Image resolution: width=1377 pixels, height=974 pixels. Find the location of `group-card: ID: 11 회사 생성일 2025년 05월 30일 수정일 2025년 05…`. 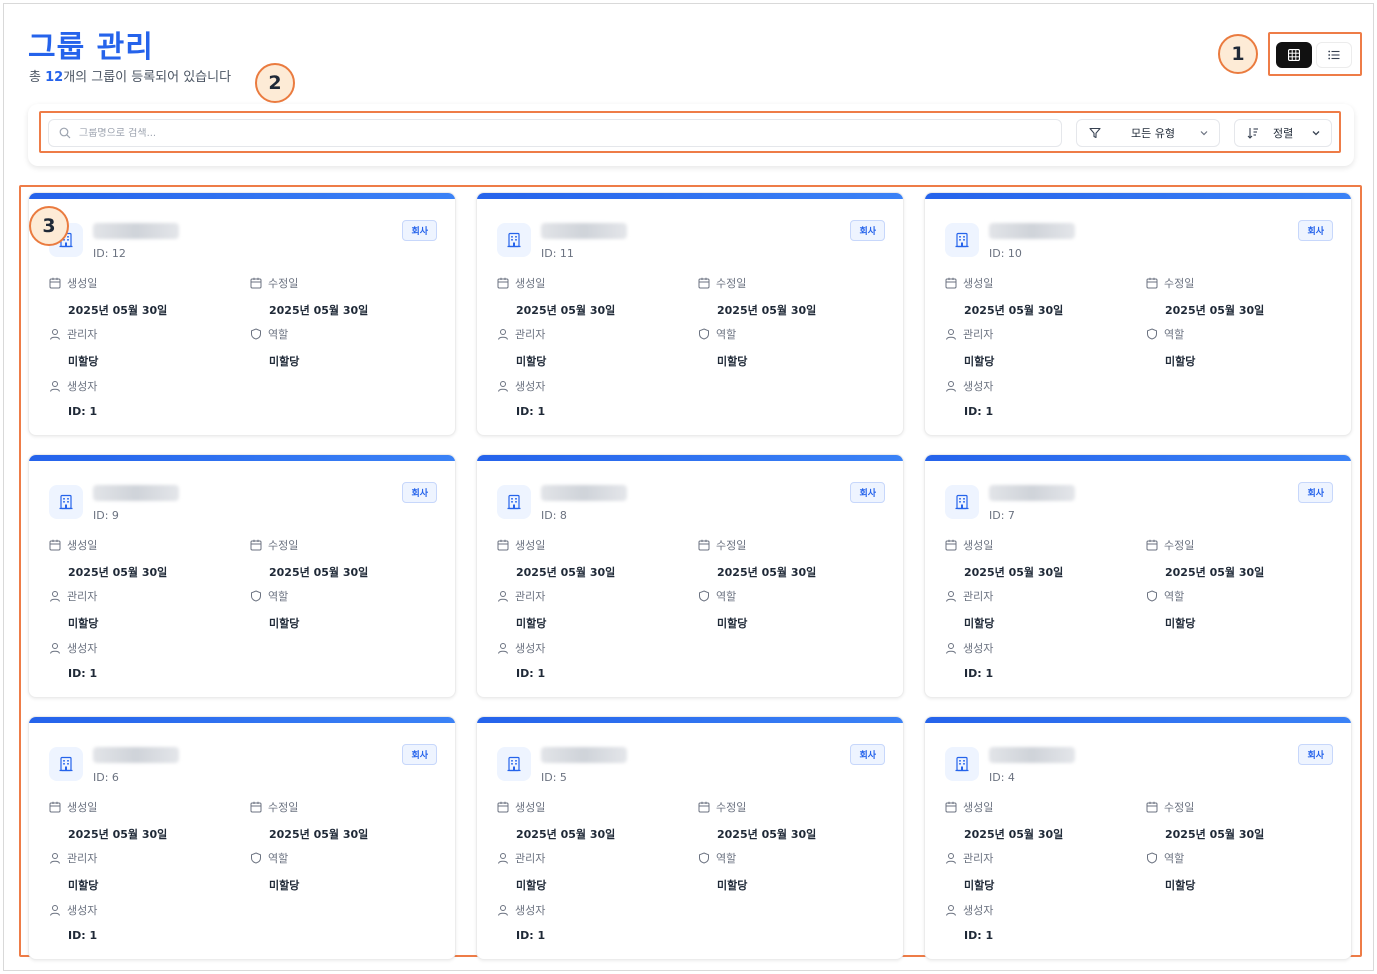

group-card: ID: 11 회사 생성일 2025년 05월 30일 수정일 2025년 05… is located at coordinates (690, 314).